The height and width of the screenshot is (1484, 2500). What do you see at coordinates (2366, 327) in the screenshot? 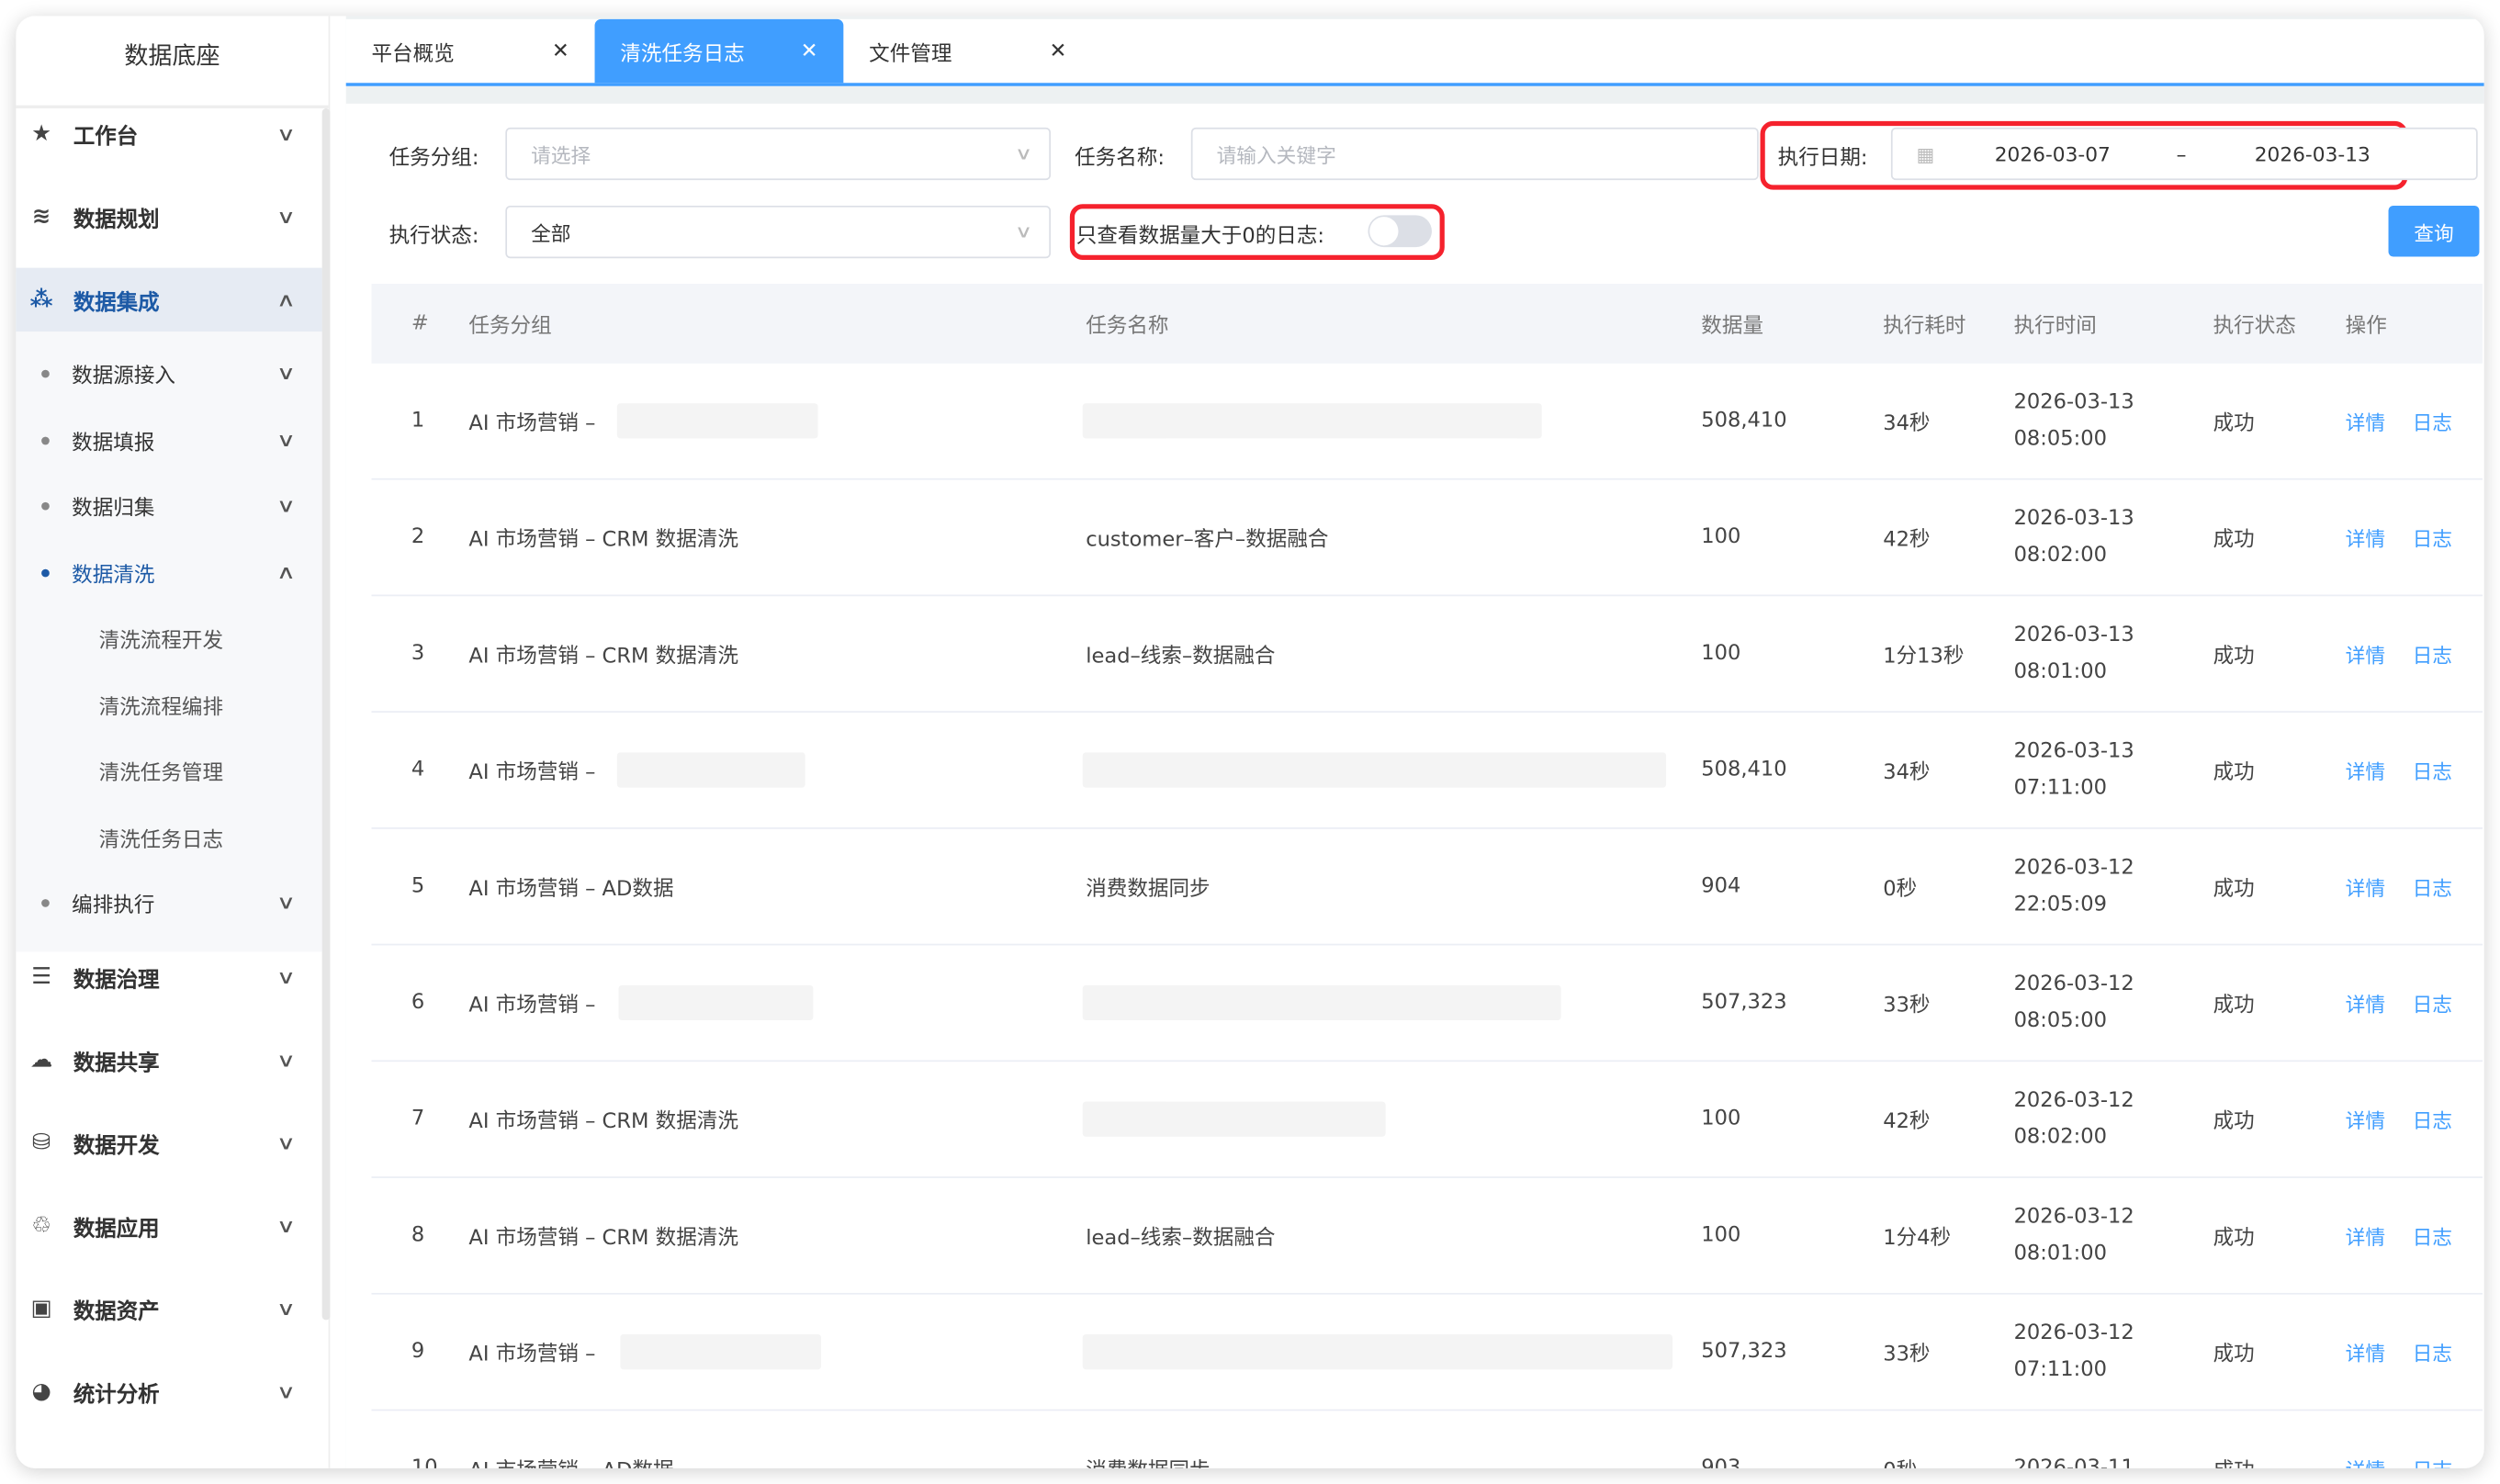
I see `column-header: 操作` at bounding box center [2366, 327].